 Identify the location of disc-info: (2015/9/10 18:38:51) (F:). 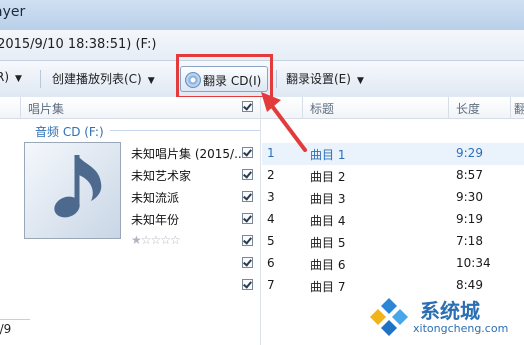
(78, 44).